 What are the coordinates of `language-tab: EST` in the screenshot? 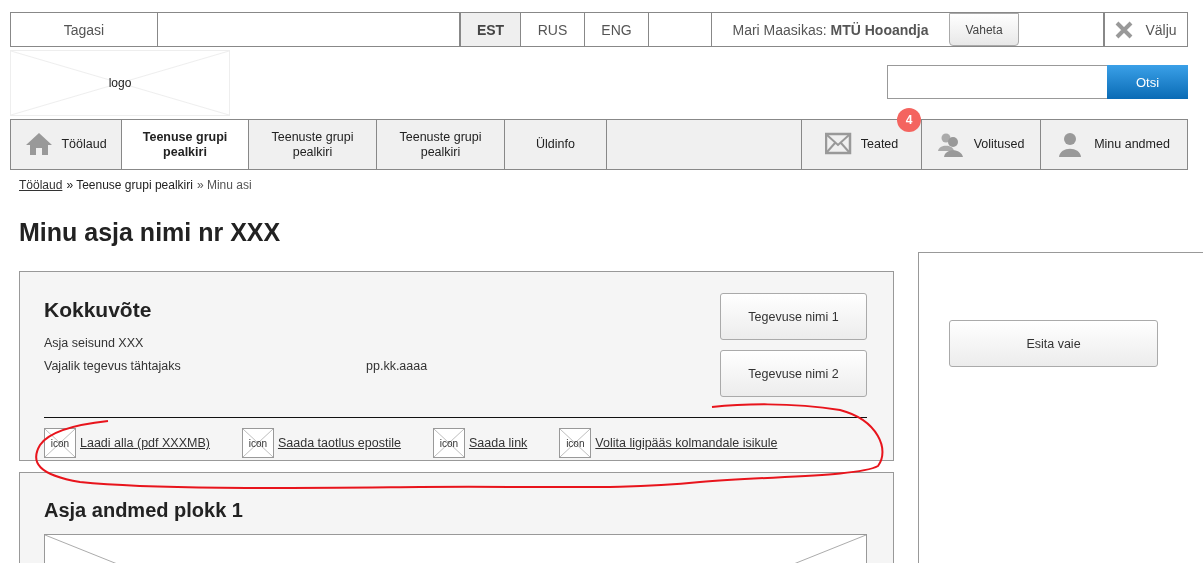 It's located at (490, 29).